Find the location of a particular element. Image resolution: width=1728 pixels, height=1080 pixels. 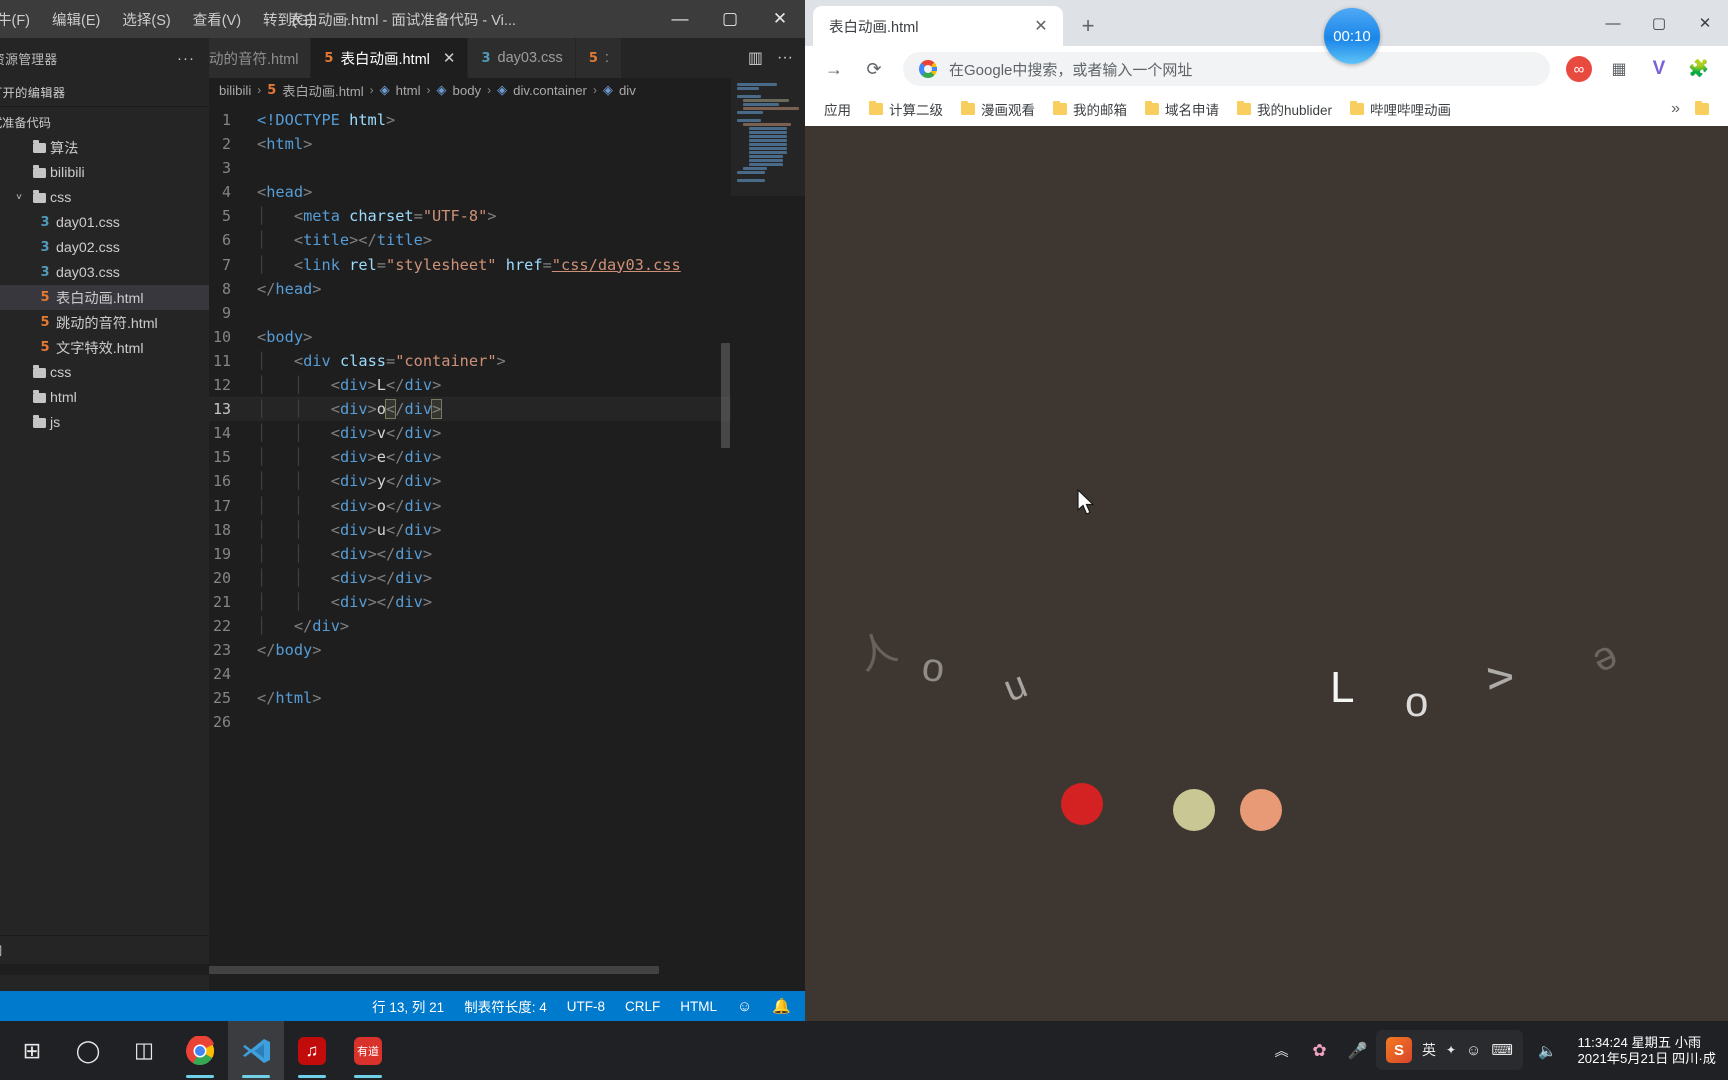

breadcrumb-item-div: div is located at coordinates (627, 90).